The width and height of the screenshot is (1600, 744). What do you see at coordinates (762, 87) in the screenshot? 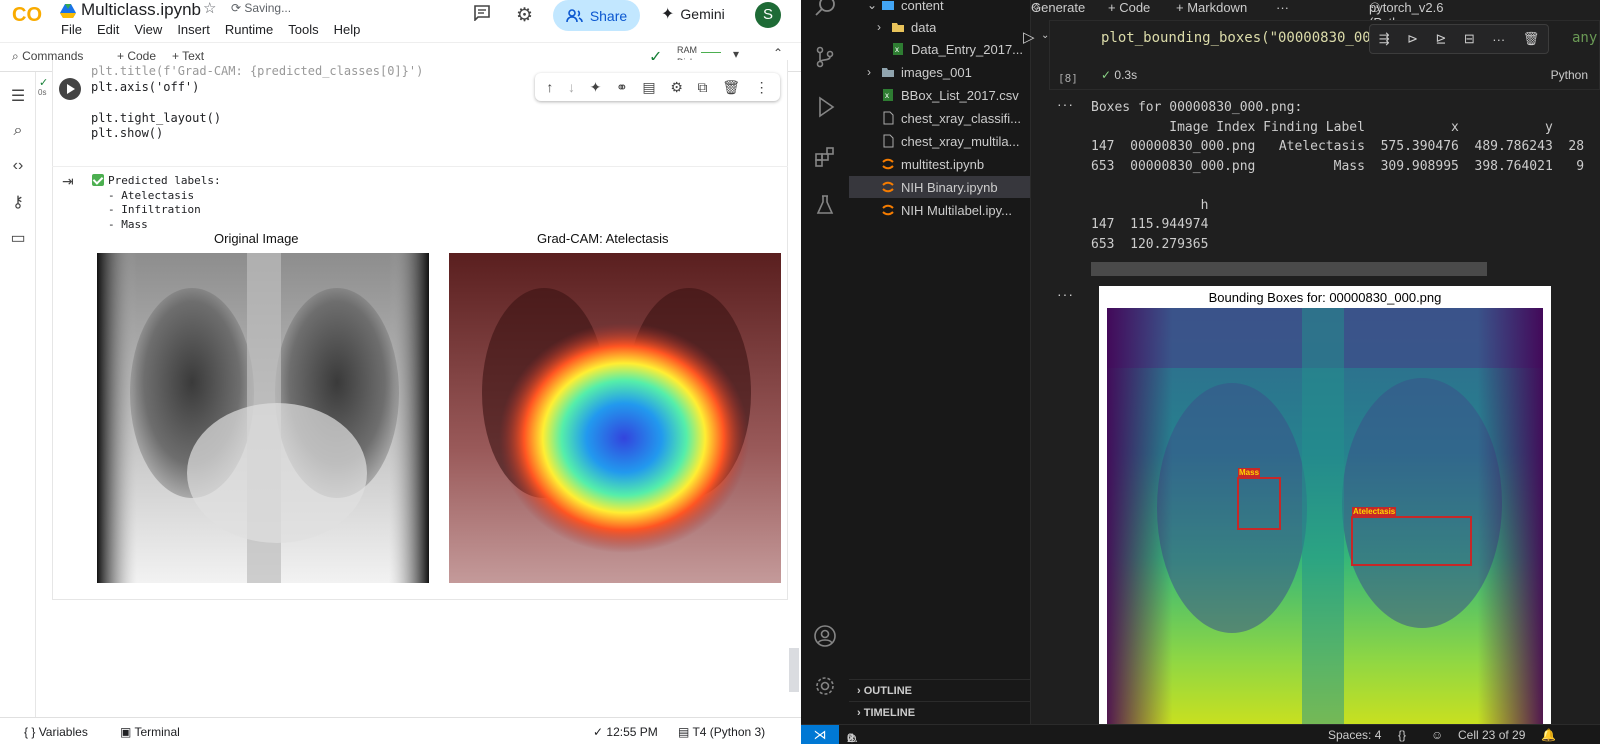
I see `more-options-icon: ⋮` at bounding box center [762, 87].